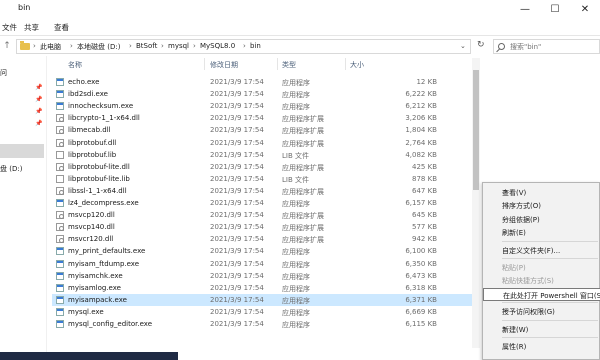 The image size is (600, 360). I want to click on context-menu-item: 属性(R), so click(541, 346).